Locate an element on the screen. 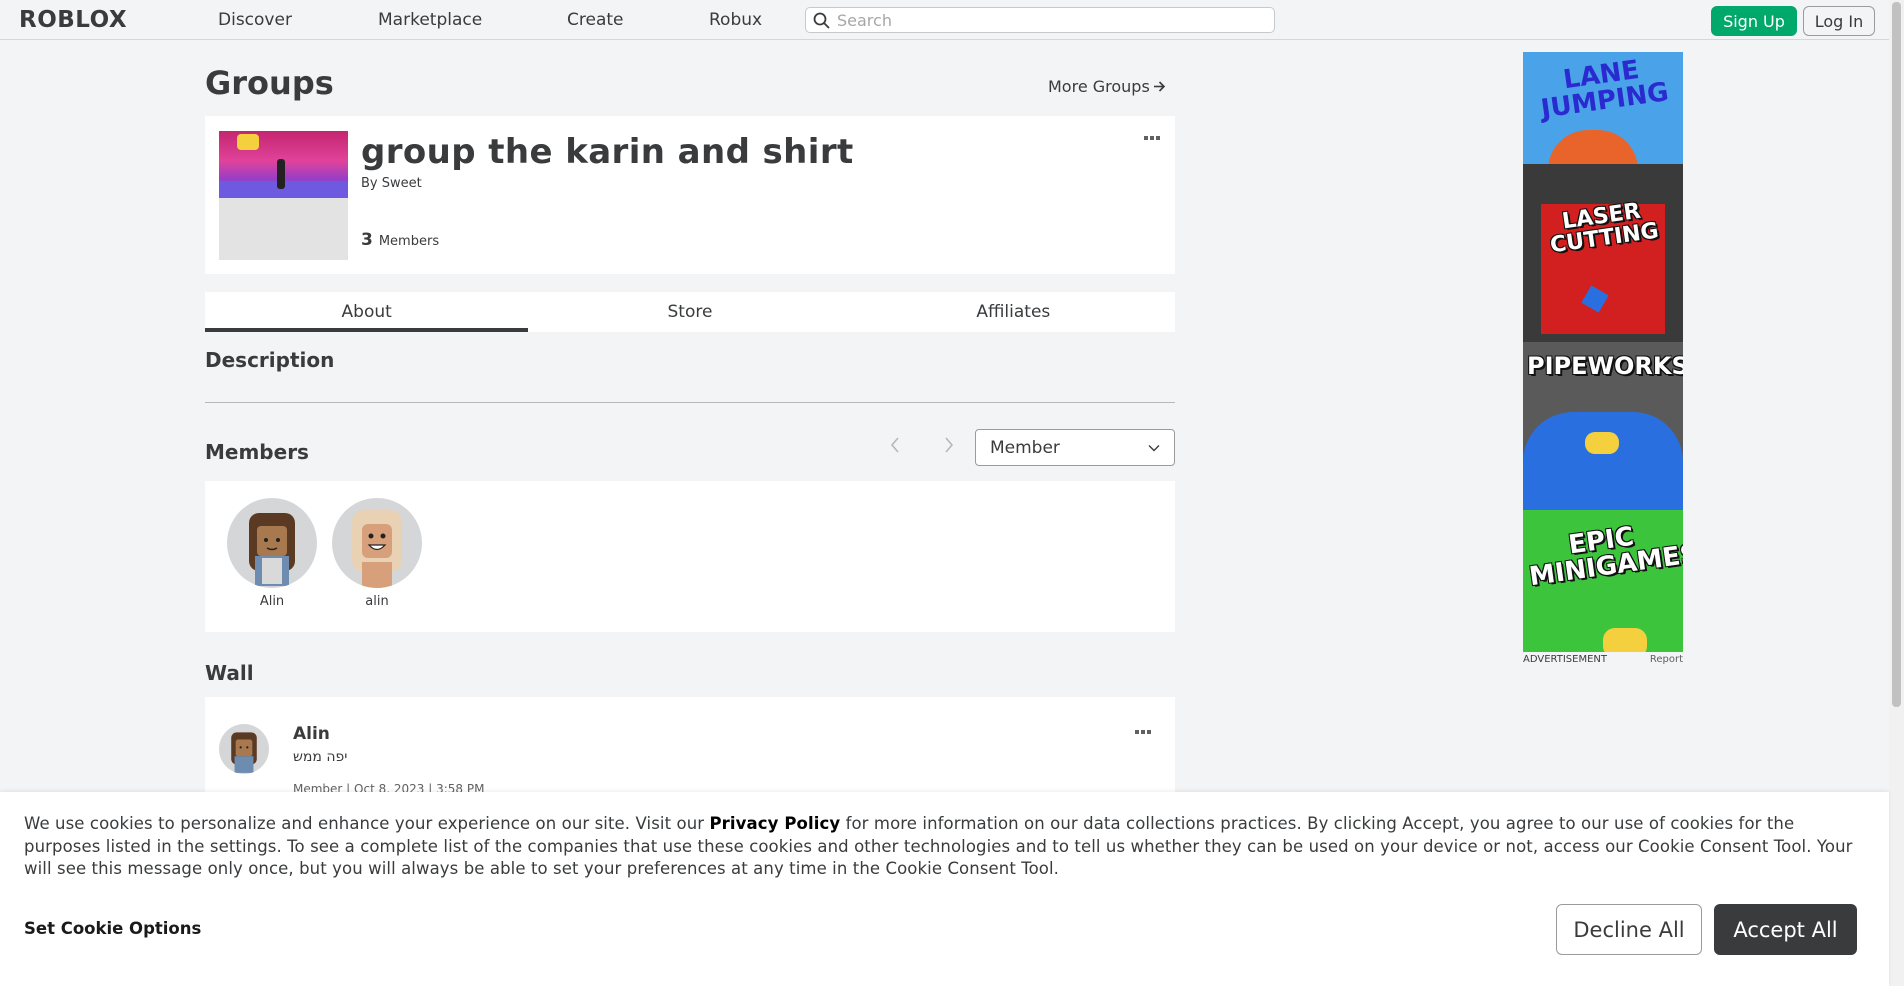 This screenshot has width=1904, height=986. members-list: Alin alin is located at coordinates (690, 556).